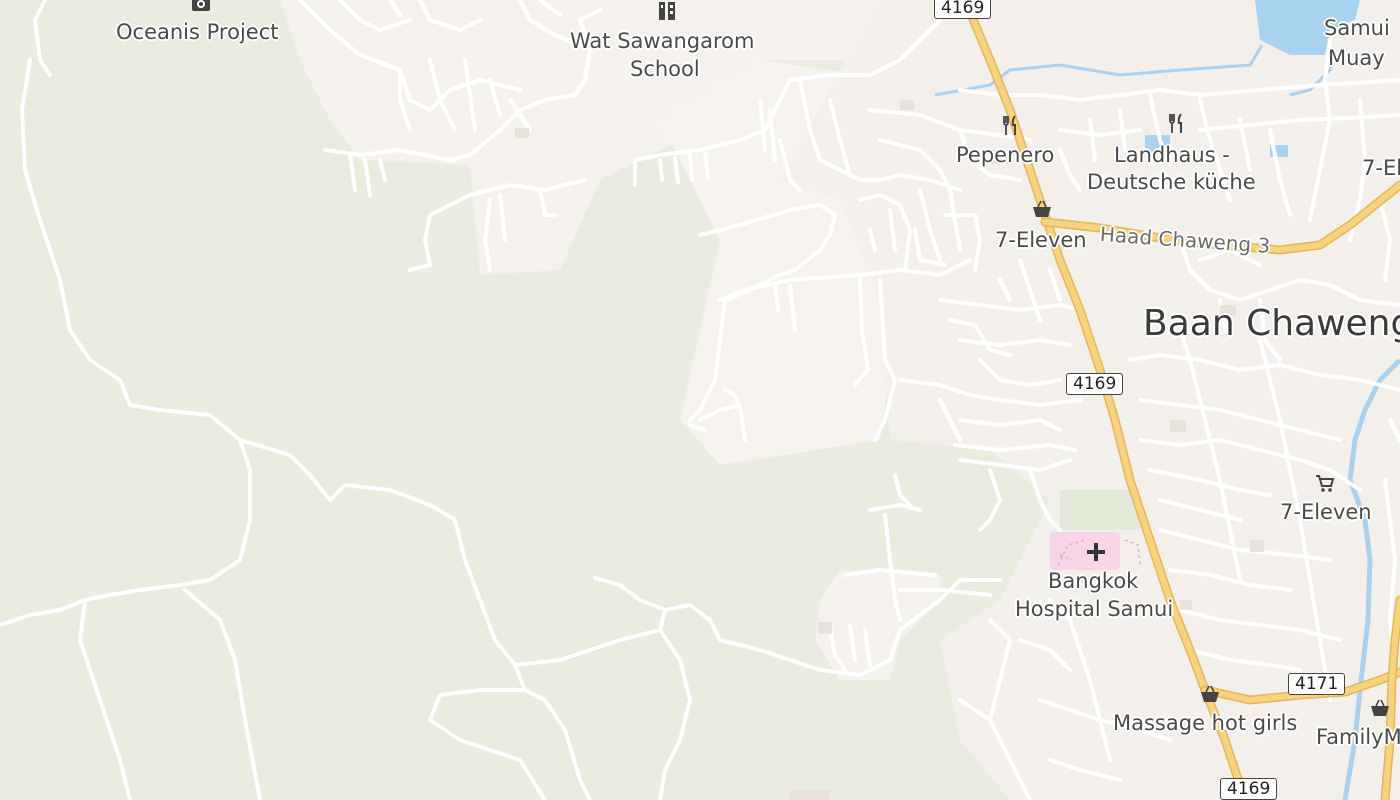  What do you see at coordinates (1095, 384) in the screenshot?
I see `road-shield-4169-mid: 4169` at bounding box center [1095, 384].